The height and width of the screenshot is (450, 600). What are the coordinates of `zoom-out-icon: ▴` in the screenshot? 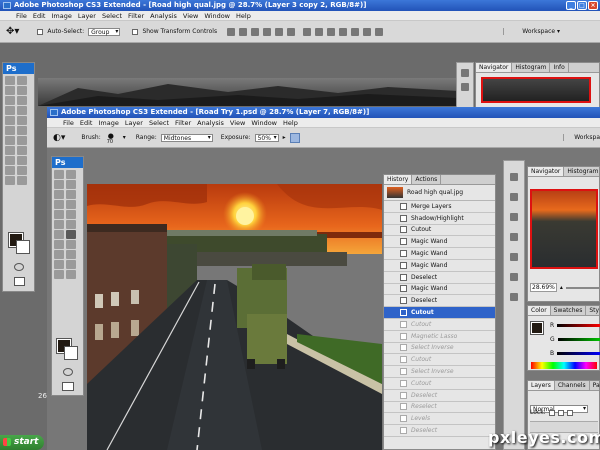 It's located at (561, 287).